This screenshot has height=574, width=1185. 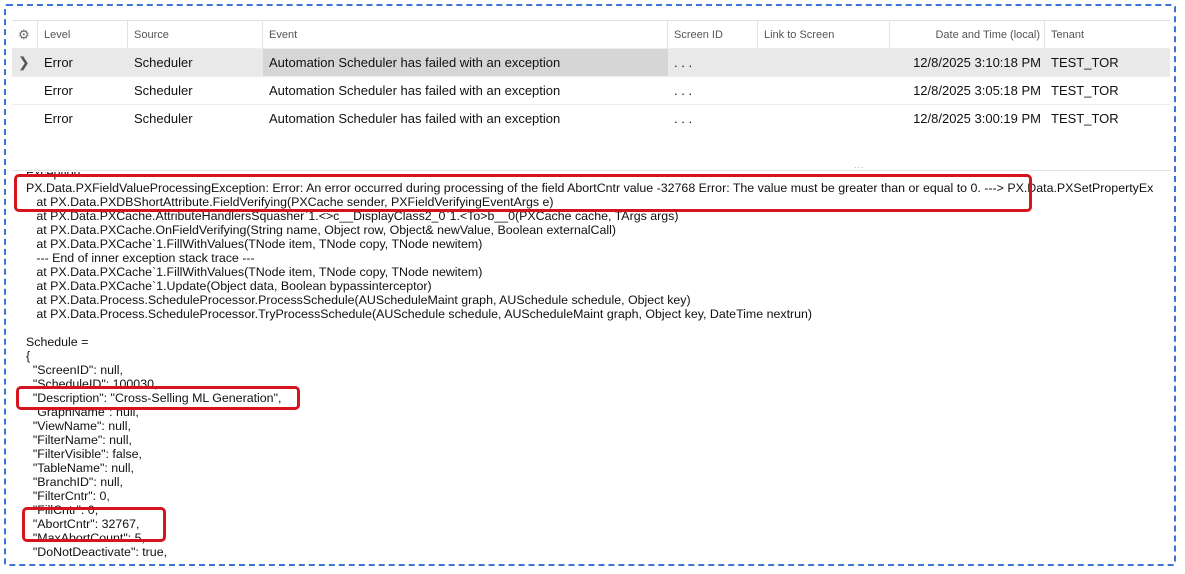 I want to click on chevron-right-icon: ❯, so click(x=24, y=62).